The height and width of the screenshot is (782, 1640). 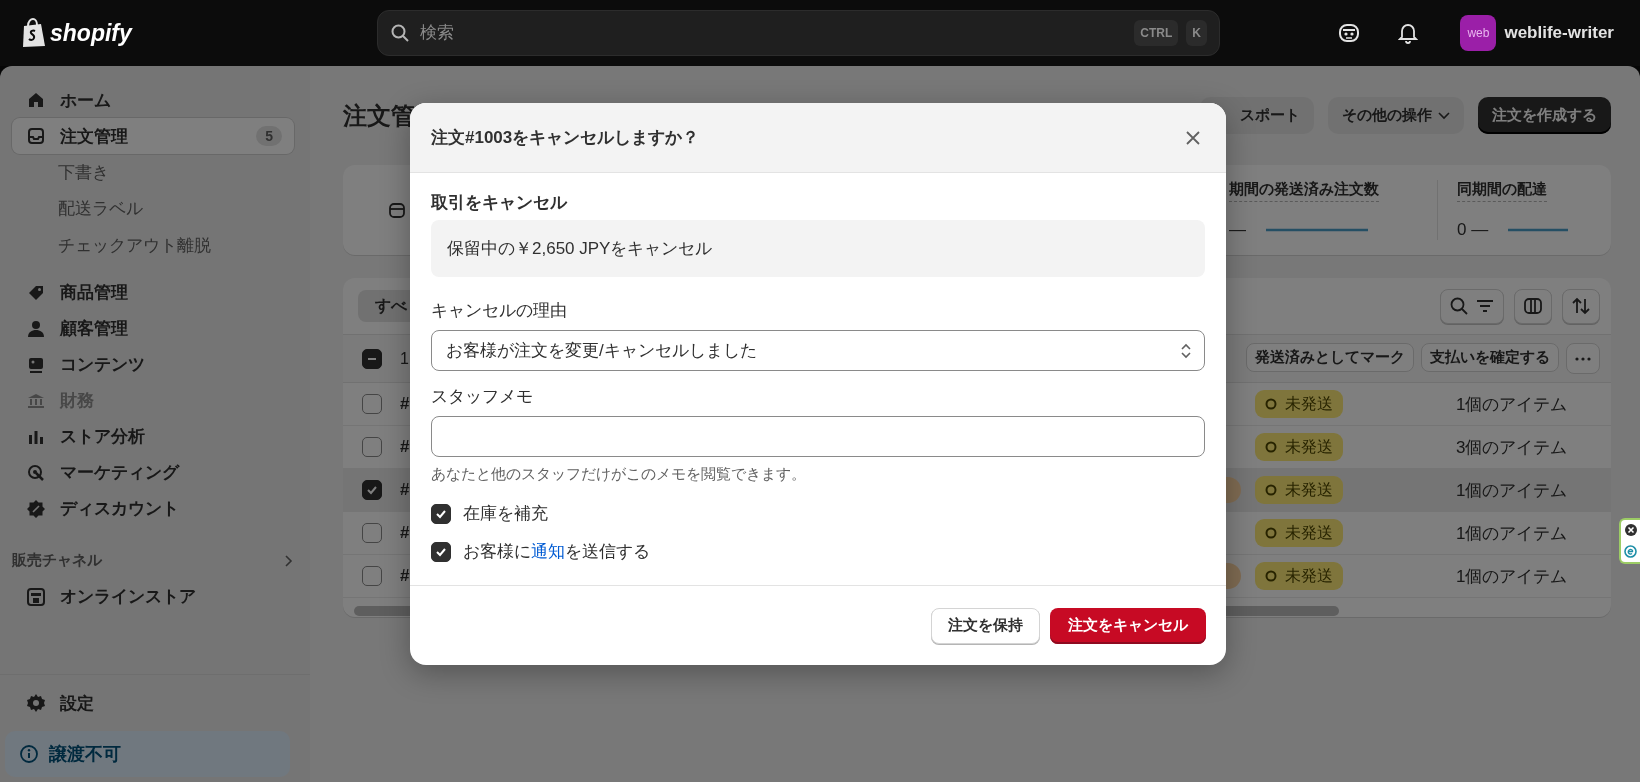 I want to click on count-badge: 5, so click(x=269, y=136).